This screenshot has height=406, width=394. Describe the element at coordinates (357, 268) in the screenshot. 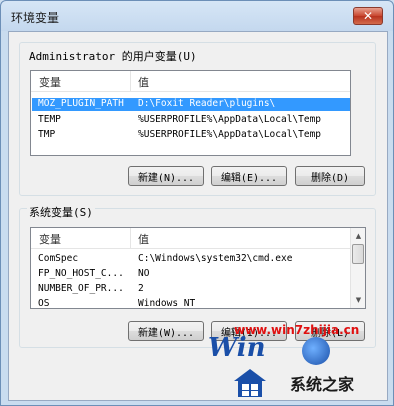

I see `system-list-scrollbar: ▲ ▼` at that location.